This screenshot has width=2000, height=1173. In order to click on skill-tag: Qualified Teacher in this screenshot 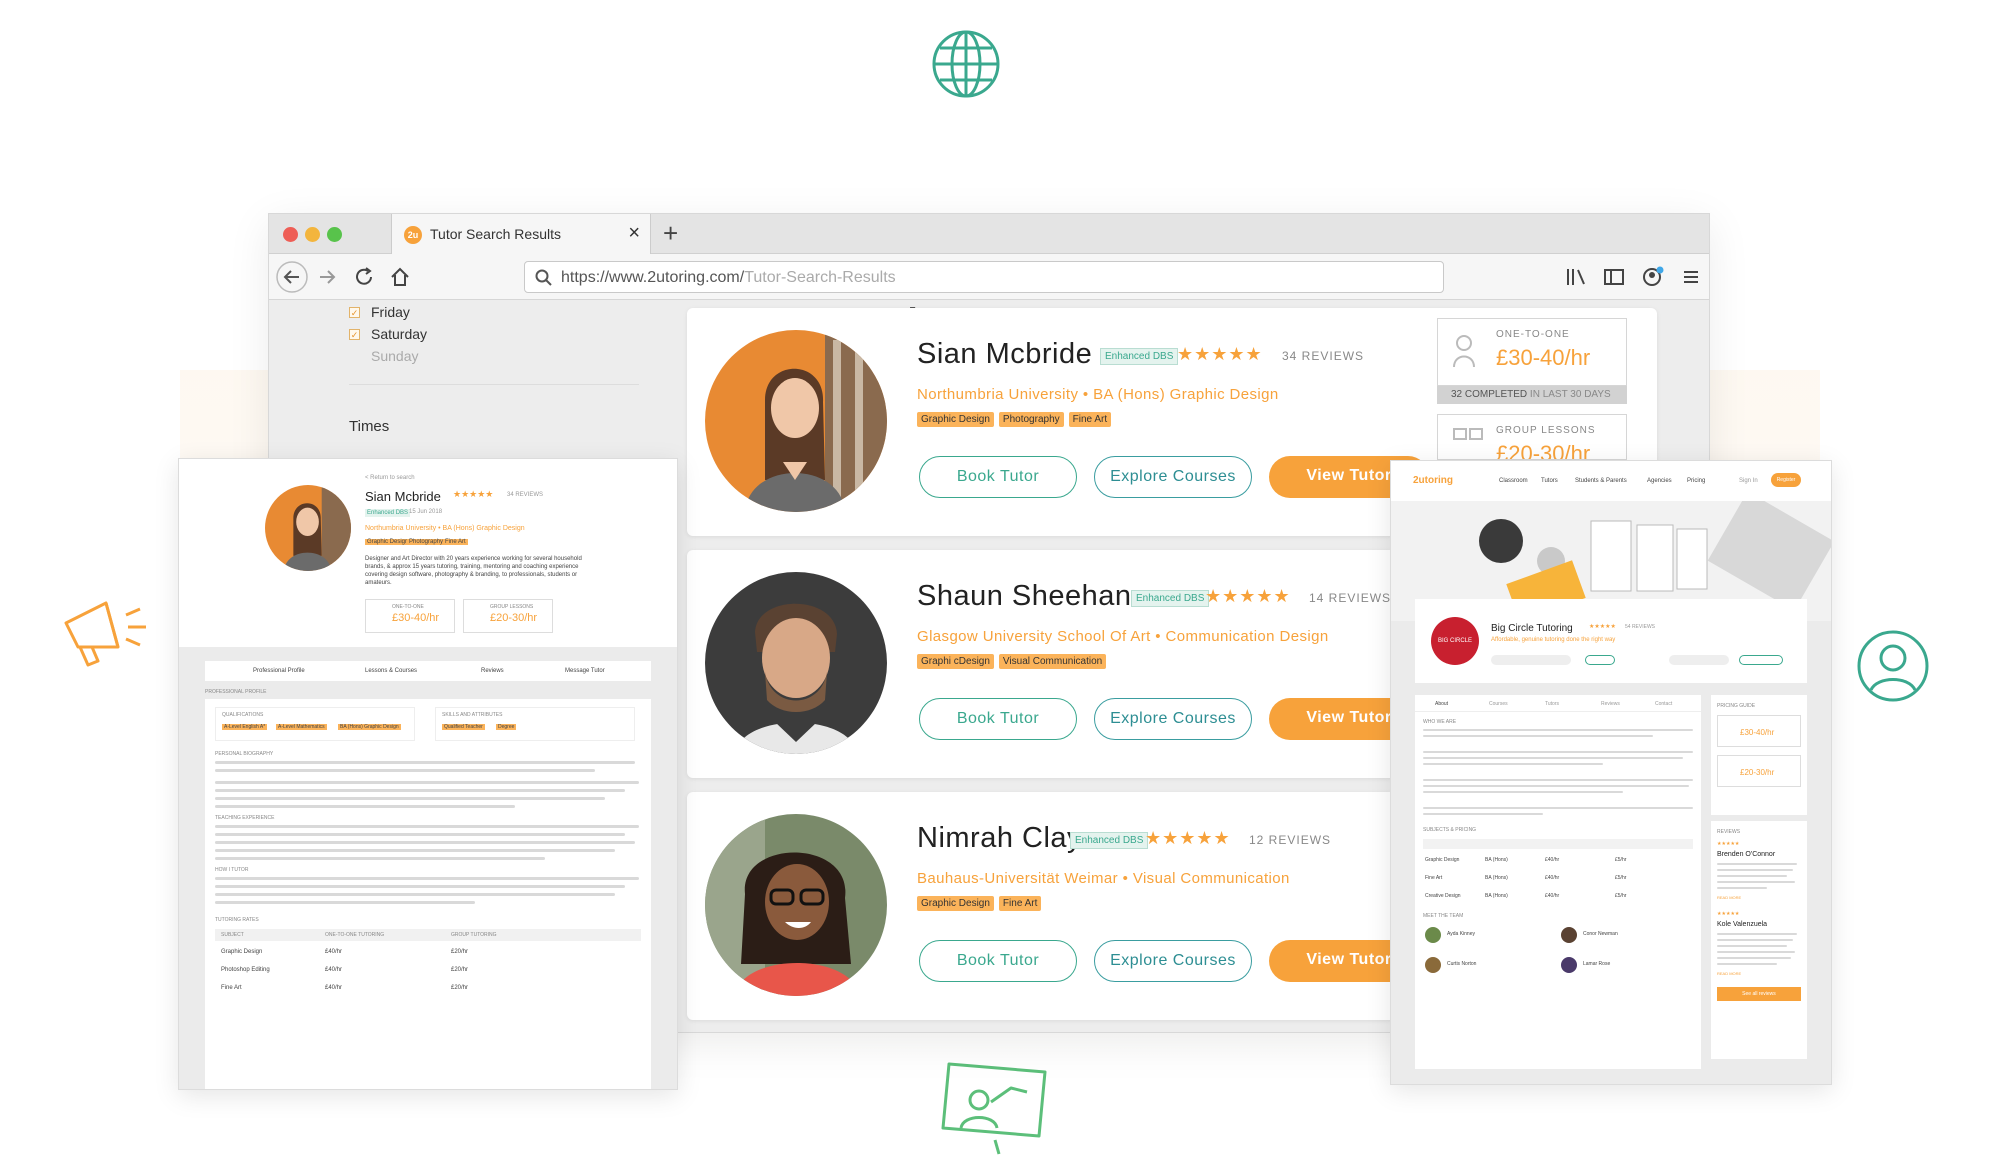, I will do `click(463, 727)`.